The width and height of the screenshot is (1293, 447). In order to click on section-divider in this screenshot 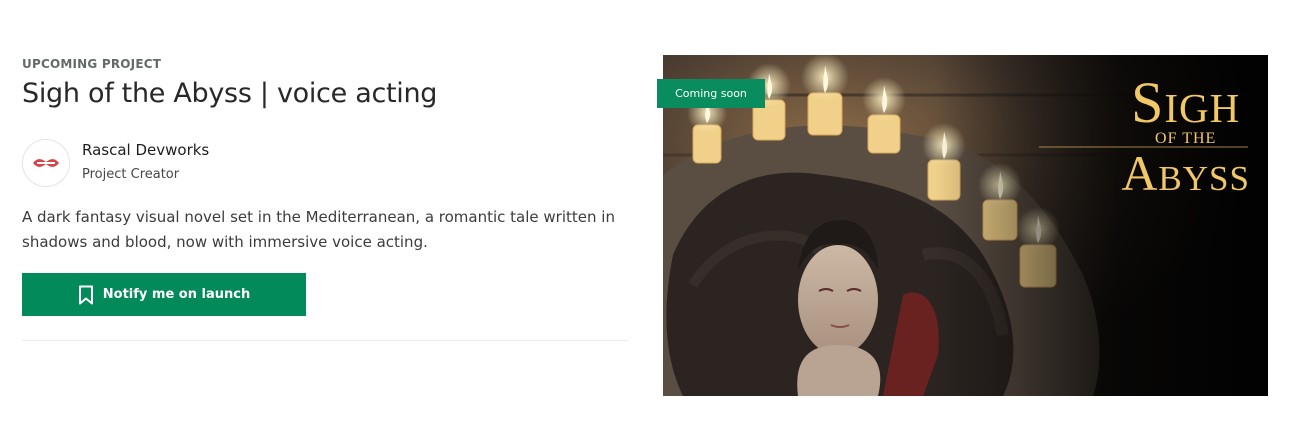, I will do `click(325, 340)`.